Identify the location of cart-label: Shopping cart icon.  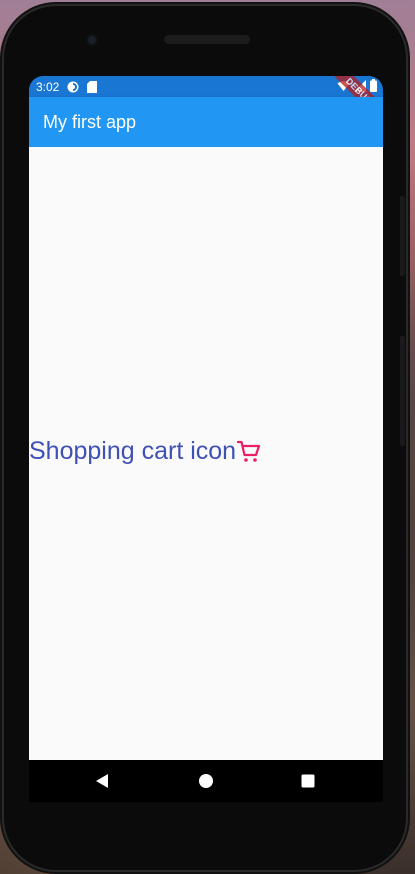
(133, 451).